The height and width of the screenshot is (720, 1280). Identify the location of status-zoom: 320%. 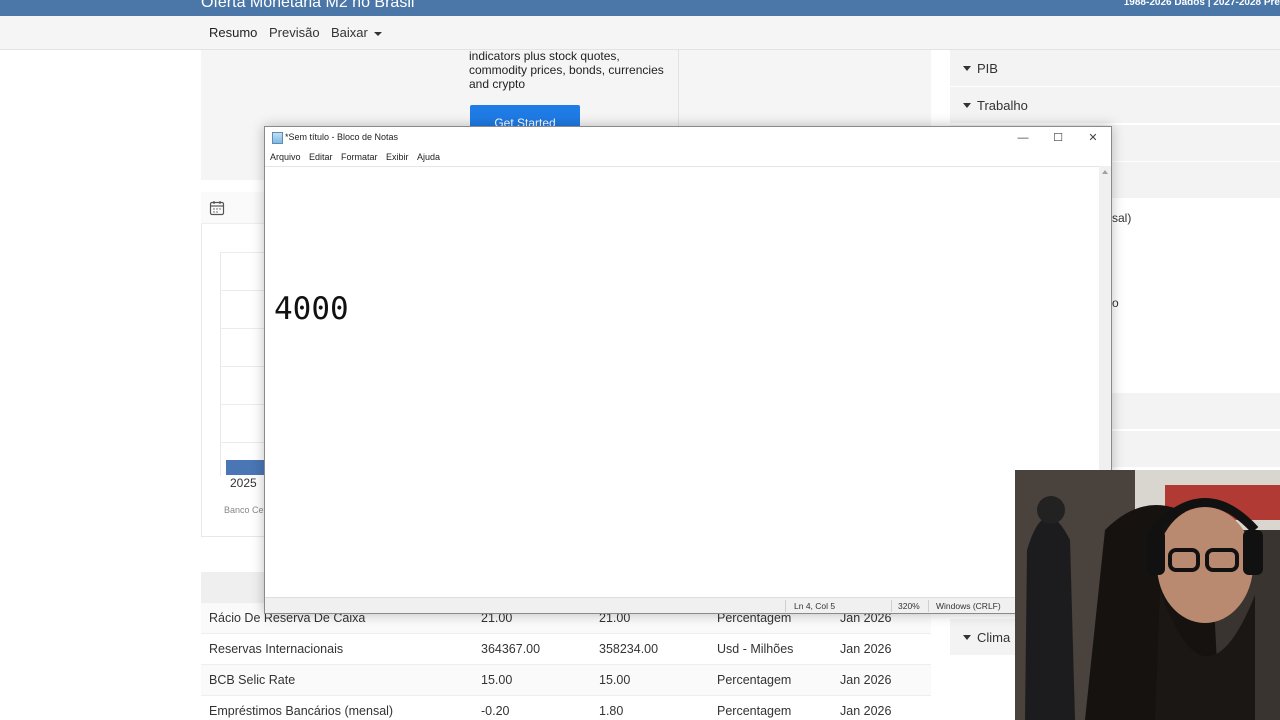
(909, 606).